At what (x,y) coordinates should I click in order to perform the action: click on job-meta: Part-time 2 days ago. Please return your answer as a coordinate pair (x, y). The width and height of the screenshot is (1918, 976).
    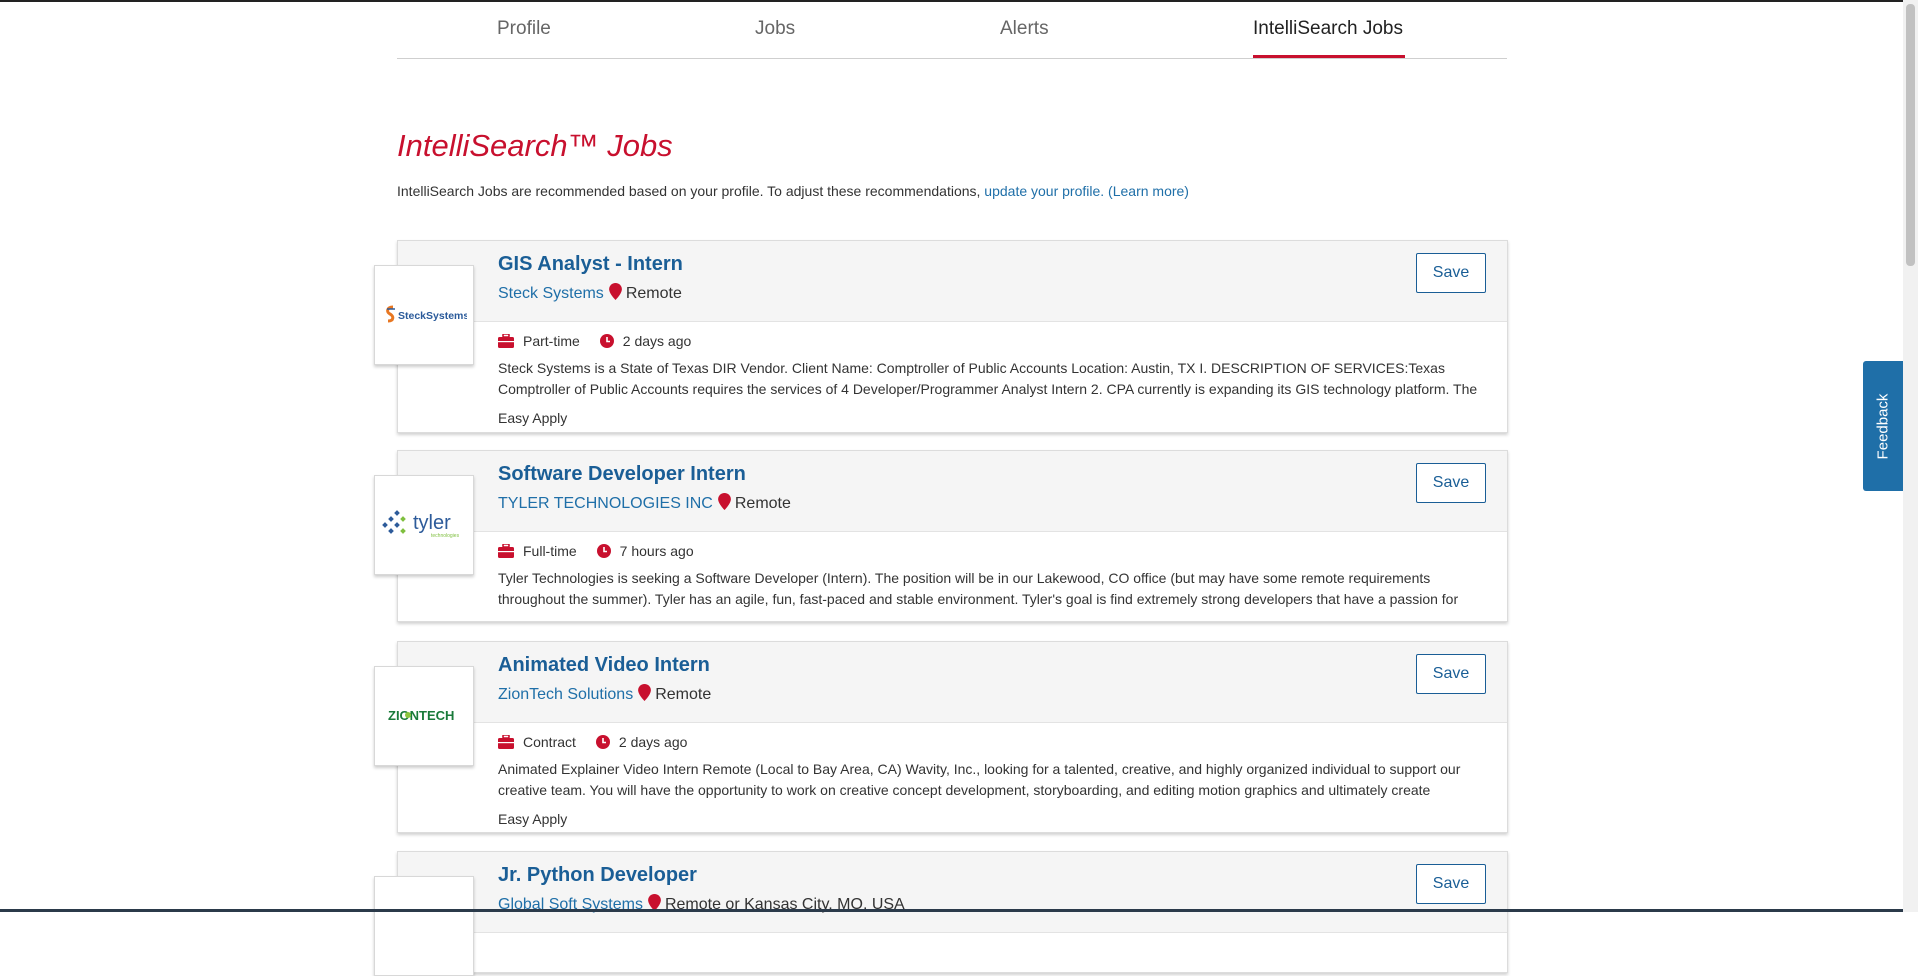
    Looking at the image, I should click on (594, 341).